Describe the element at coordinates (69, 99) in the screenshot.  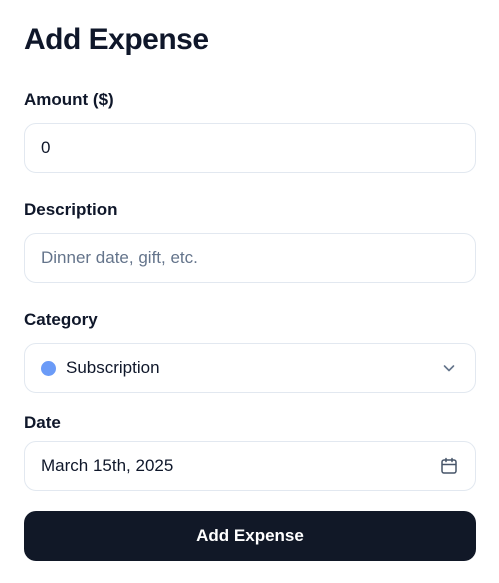
I see `amount-label: Amount ($)` at that location.